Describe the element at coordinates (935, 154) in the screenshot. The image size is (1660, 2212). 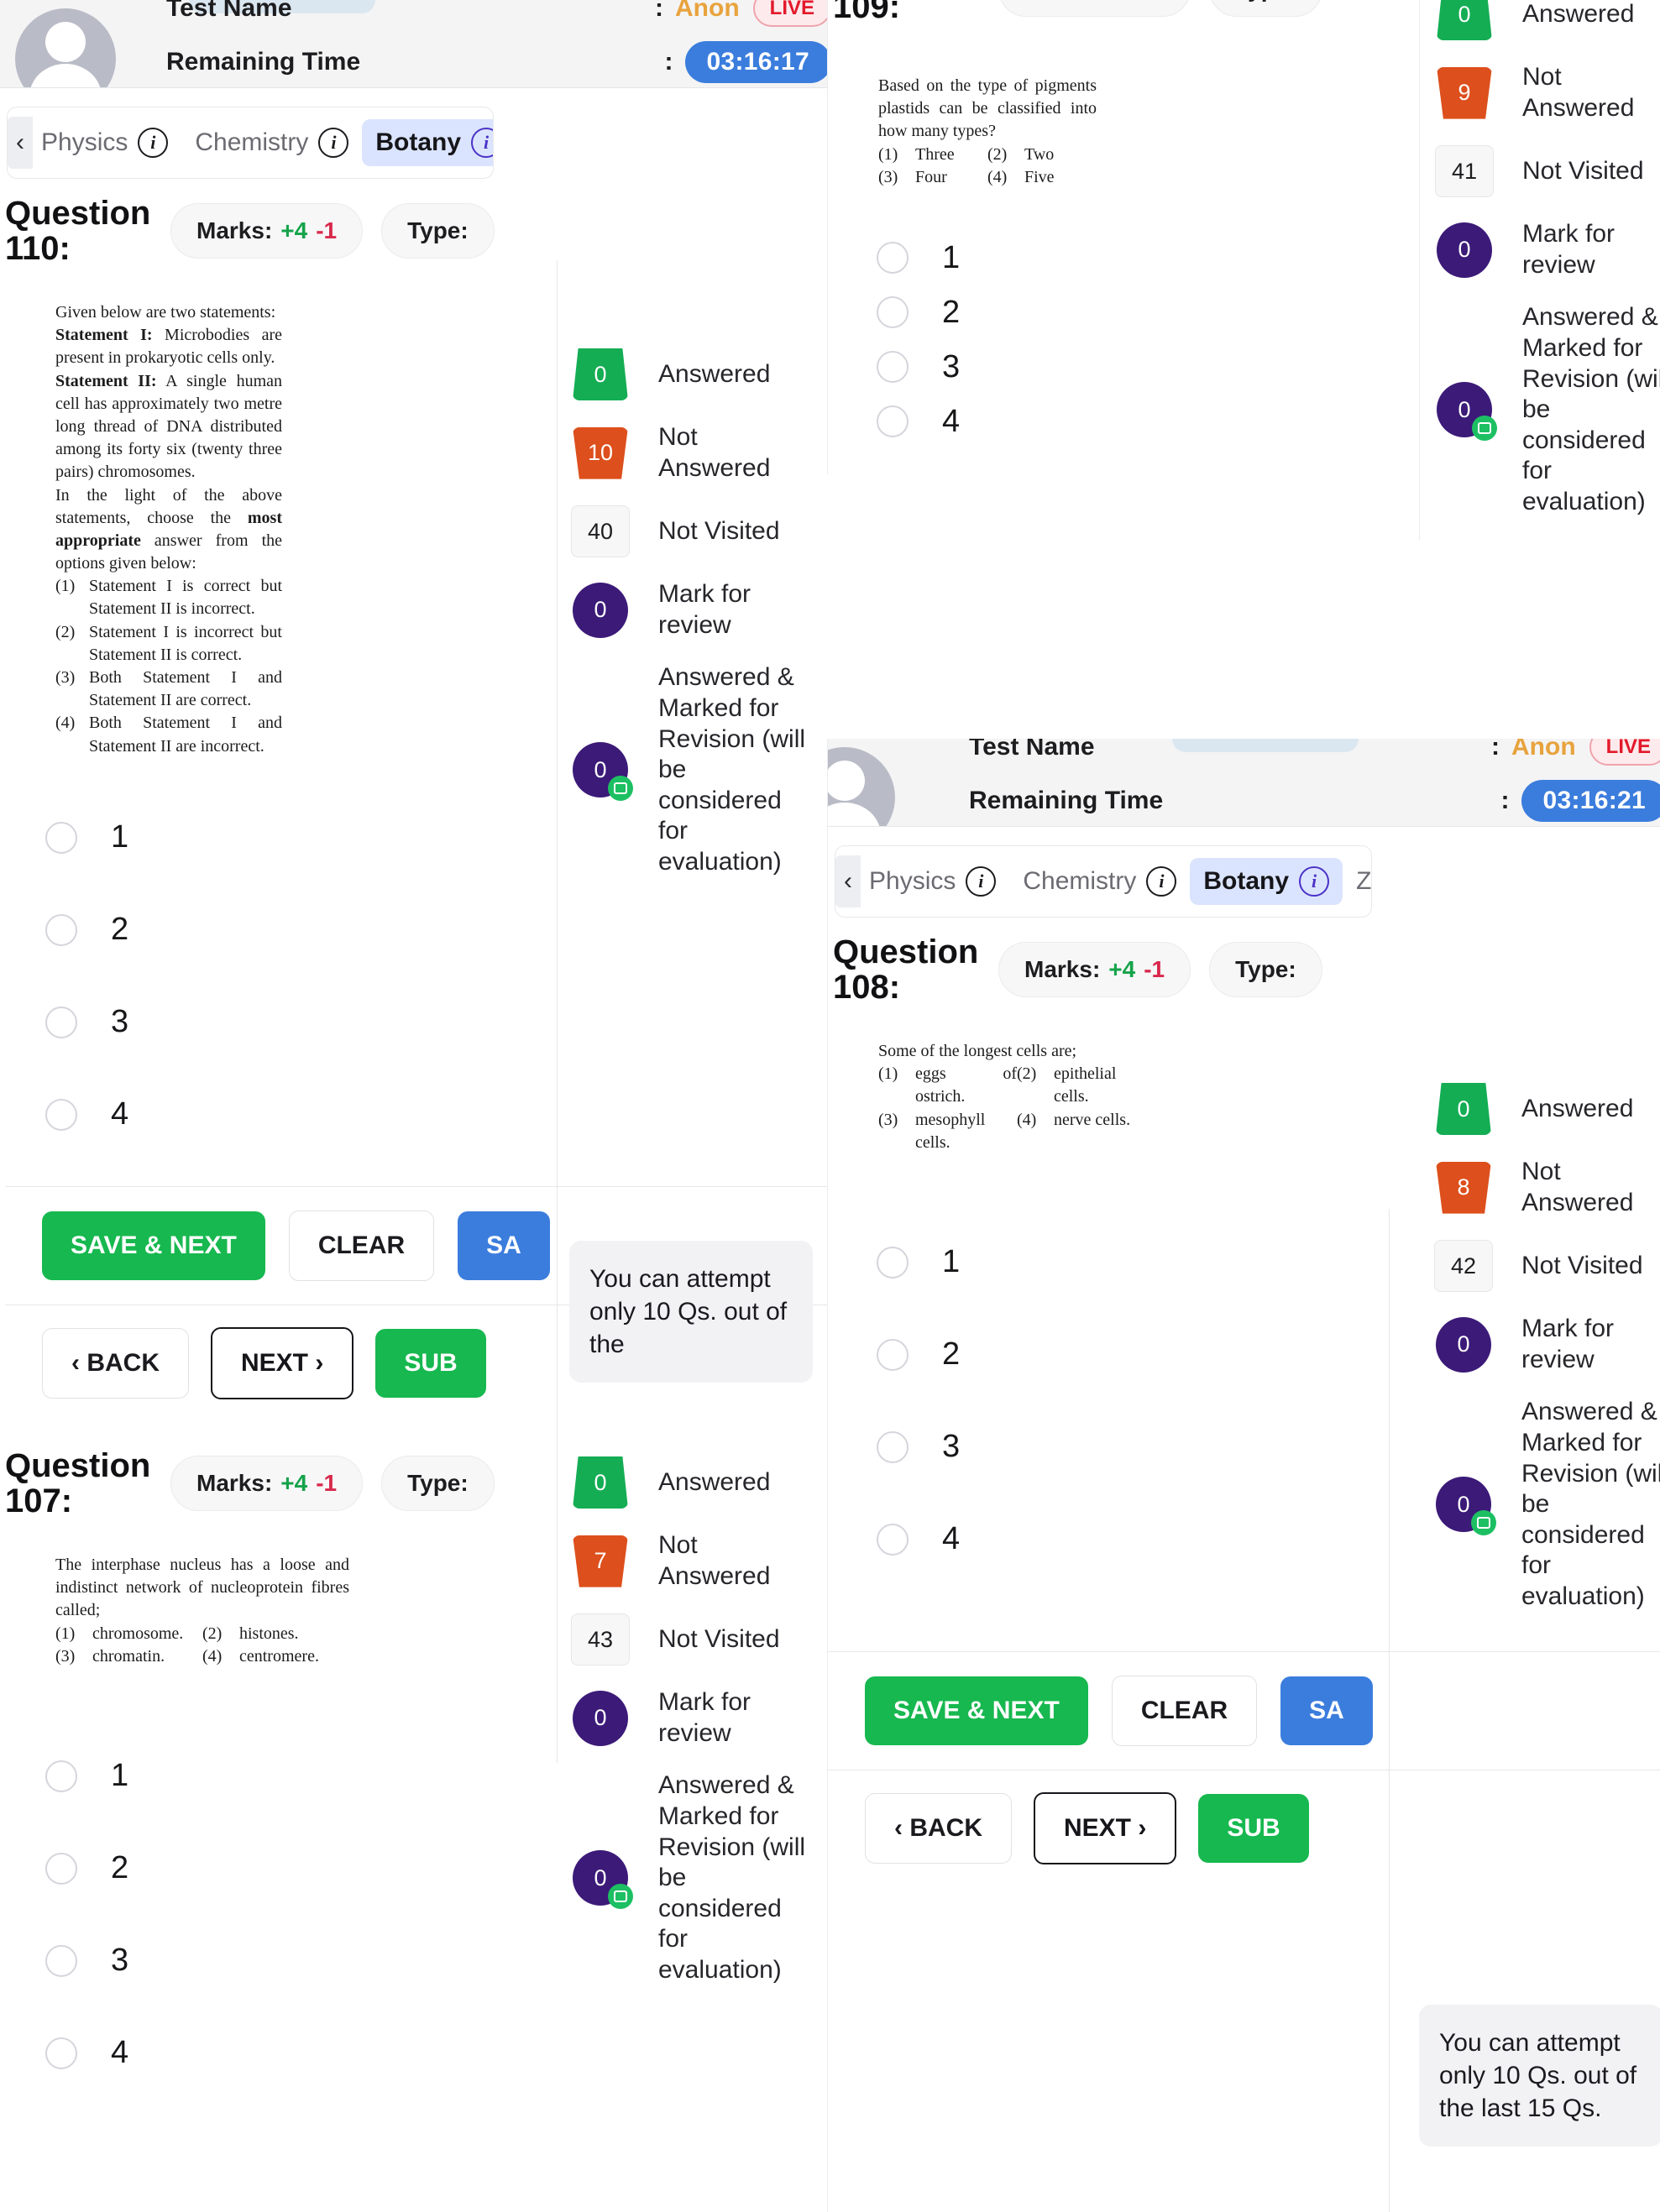
I see `choice-text: Three` at that location.